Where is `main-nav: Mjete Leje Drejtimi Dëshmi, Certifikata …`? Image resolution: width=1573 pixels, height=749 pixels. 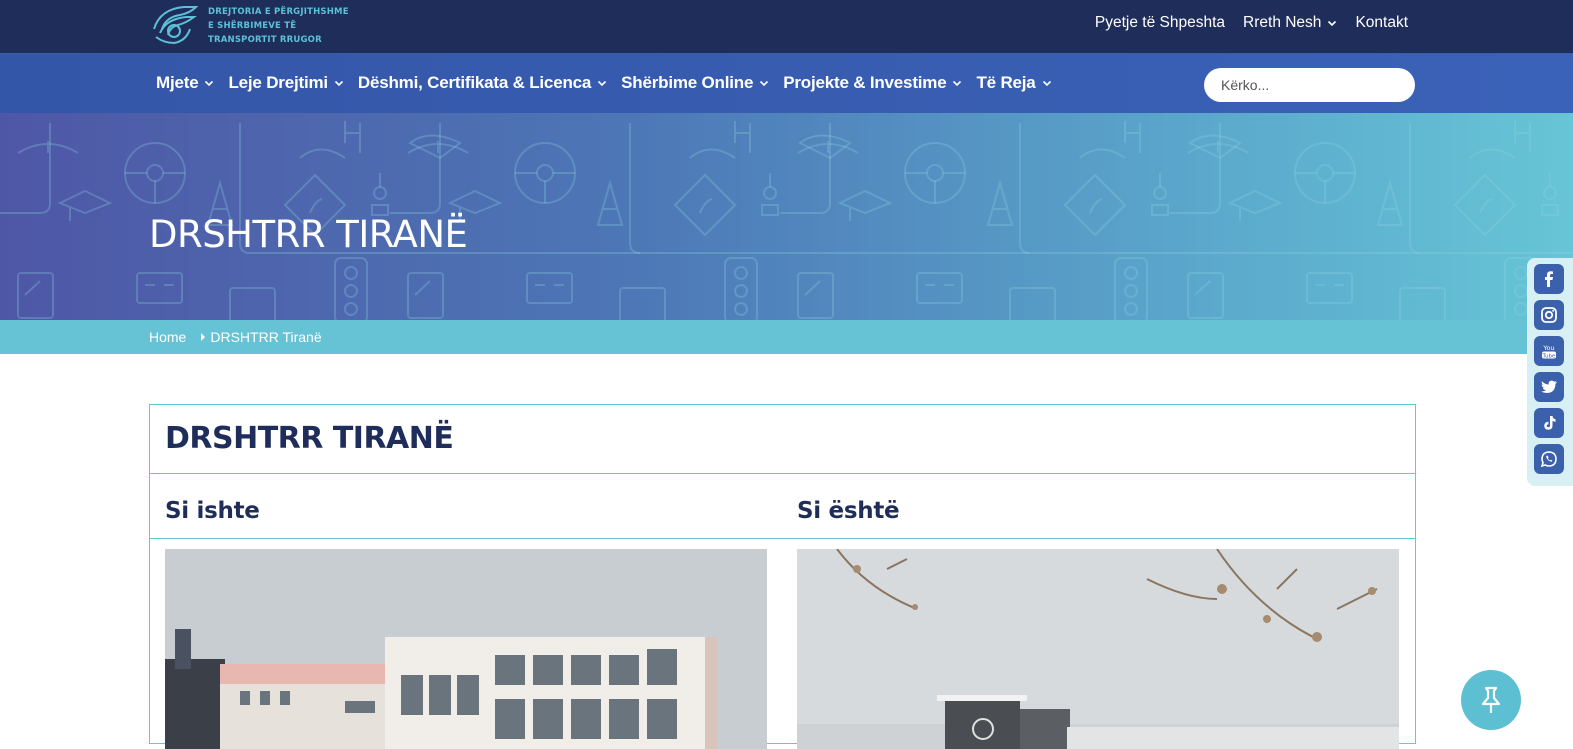 main-nav: Mjete Leje Drejtimi Dëshmi, Certifikata … is located at coordinates (786, 83).